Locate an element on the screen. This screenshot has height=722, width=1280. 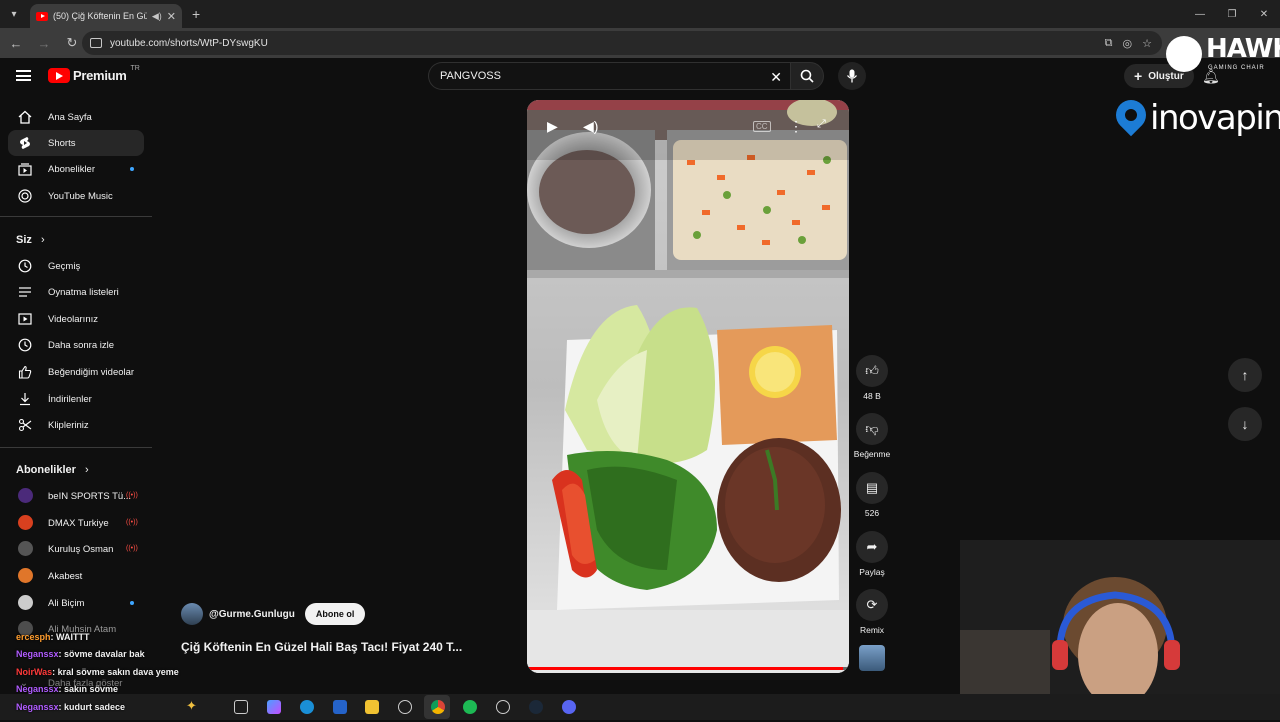
your-videos-icon is located at coordinates (25, 319).